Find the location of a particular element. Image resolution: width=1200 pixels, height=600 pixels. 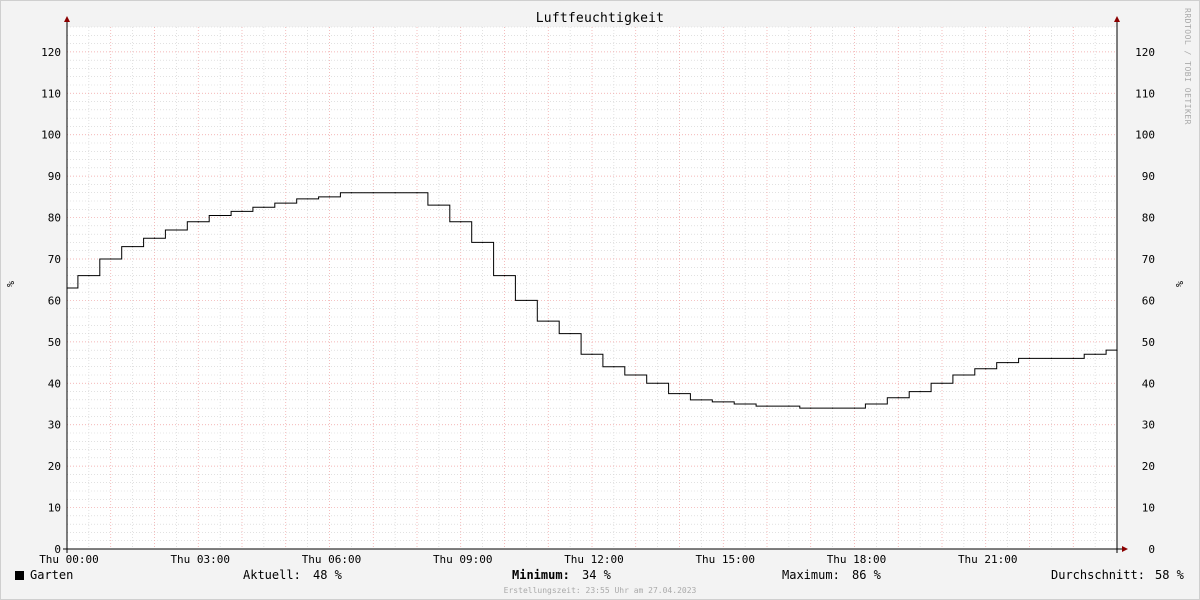

x-tick-label: Thu 15:00 is located at coordinates (725, 559).